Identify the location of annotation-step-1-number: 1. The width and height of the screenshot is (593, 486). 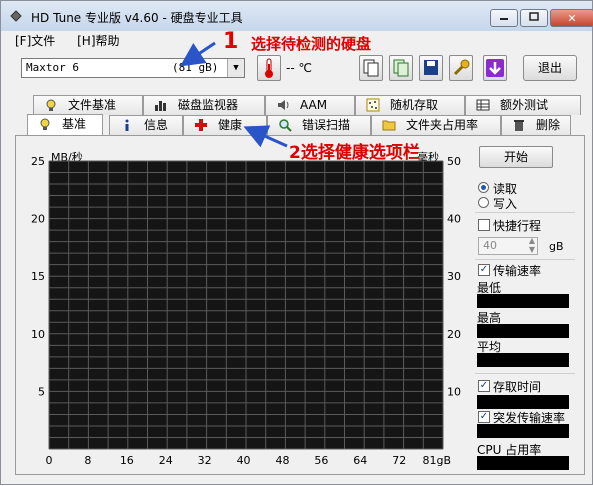
(231, 41).